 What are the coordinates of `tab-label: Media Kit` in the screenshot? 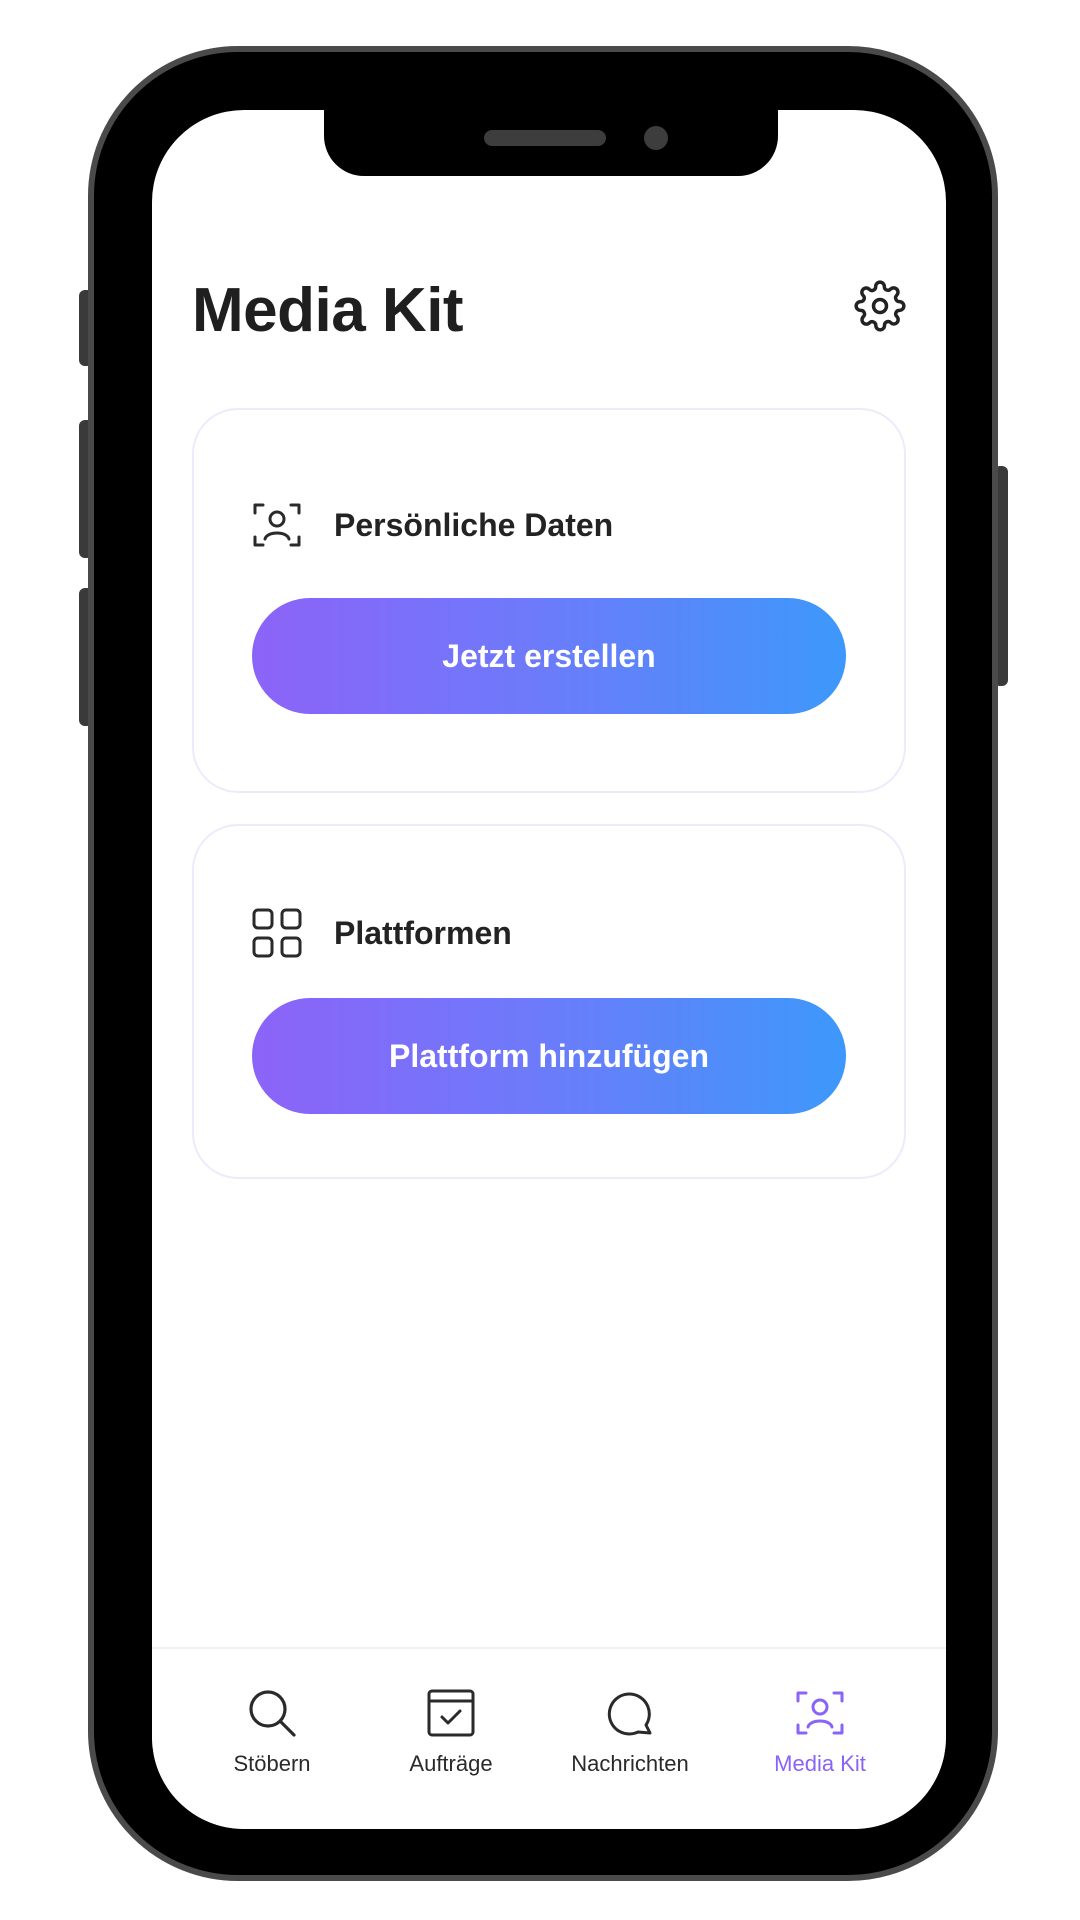 It's located at (820, 1763).